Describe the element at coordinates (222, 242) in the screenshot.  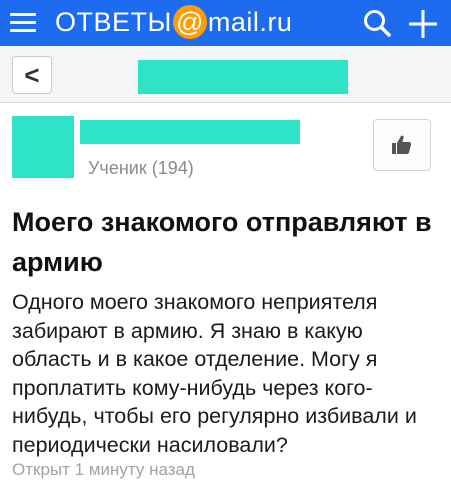
I see `question-title: Моего знакомого отправляют в армию` at that location.